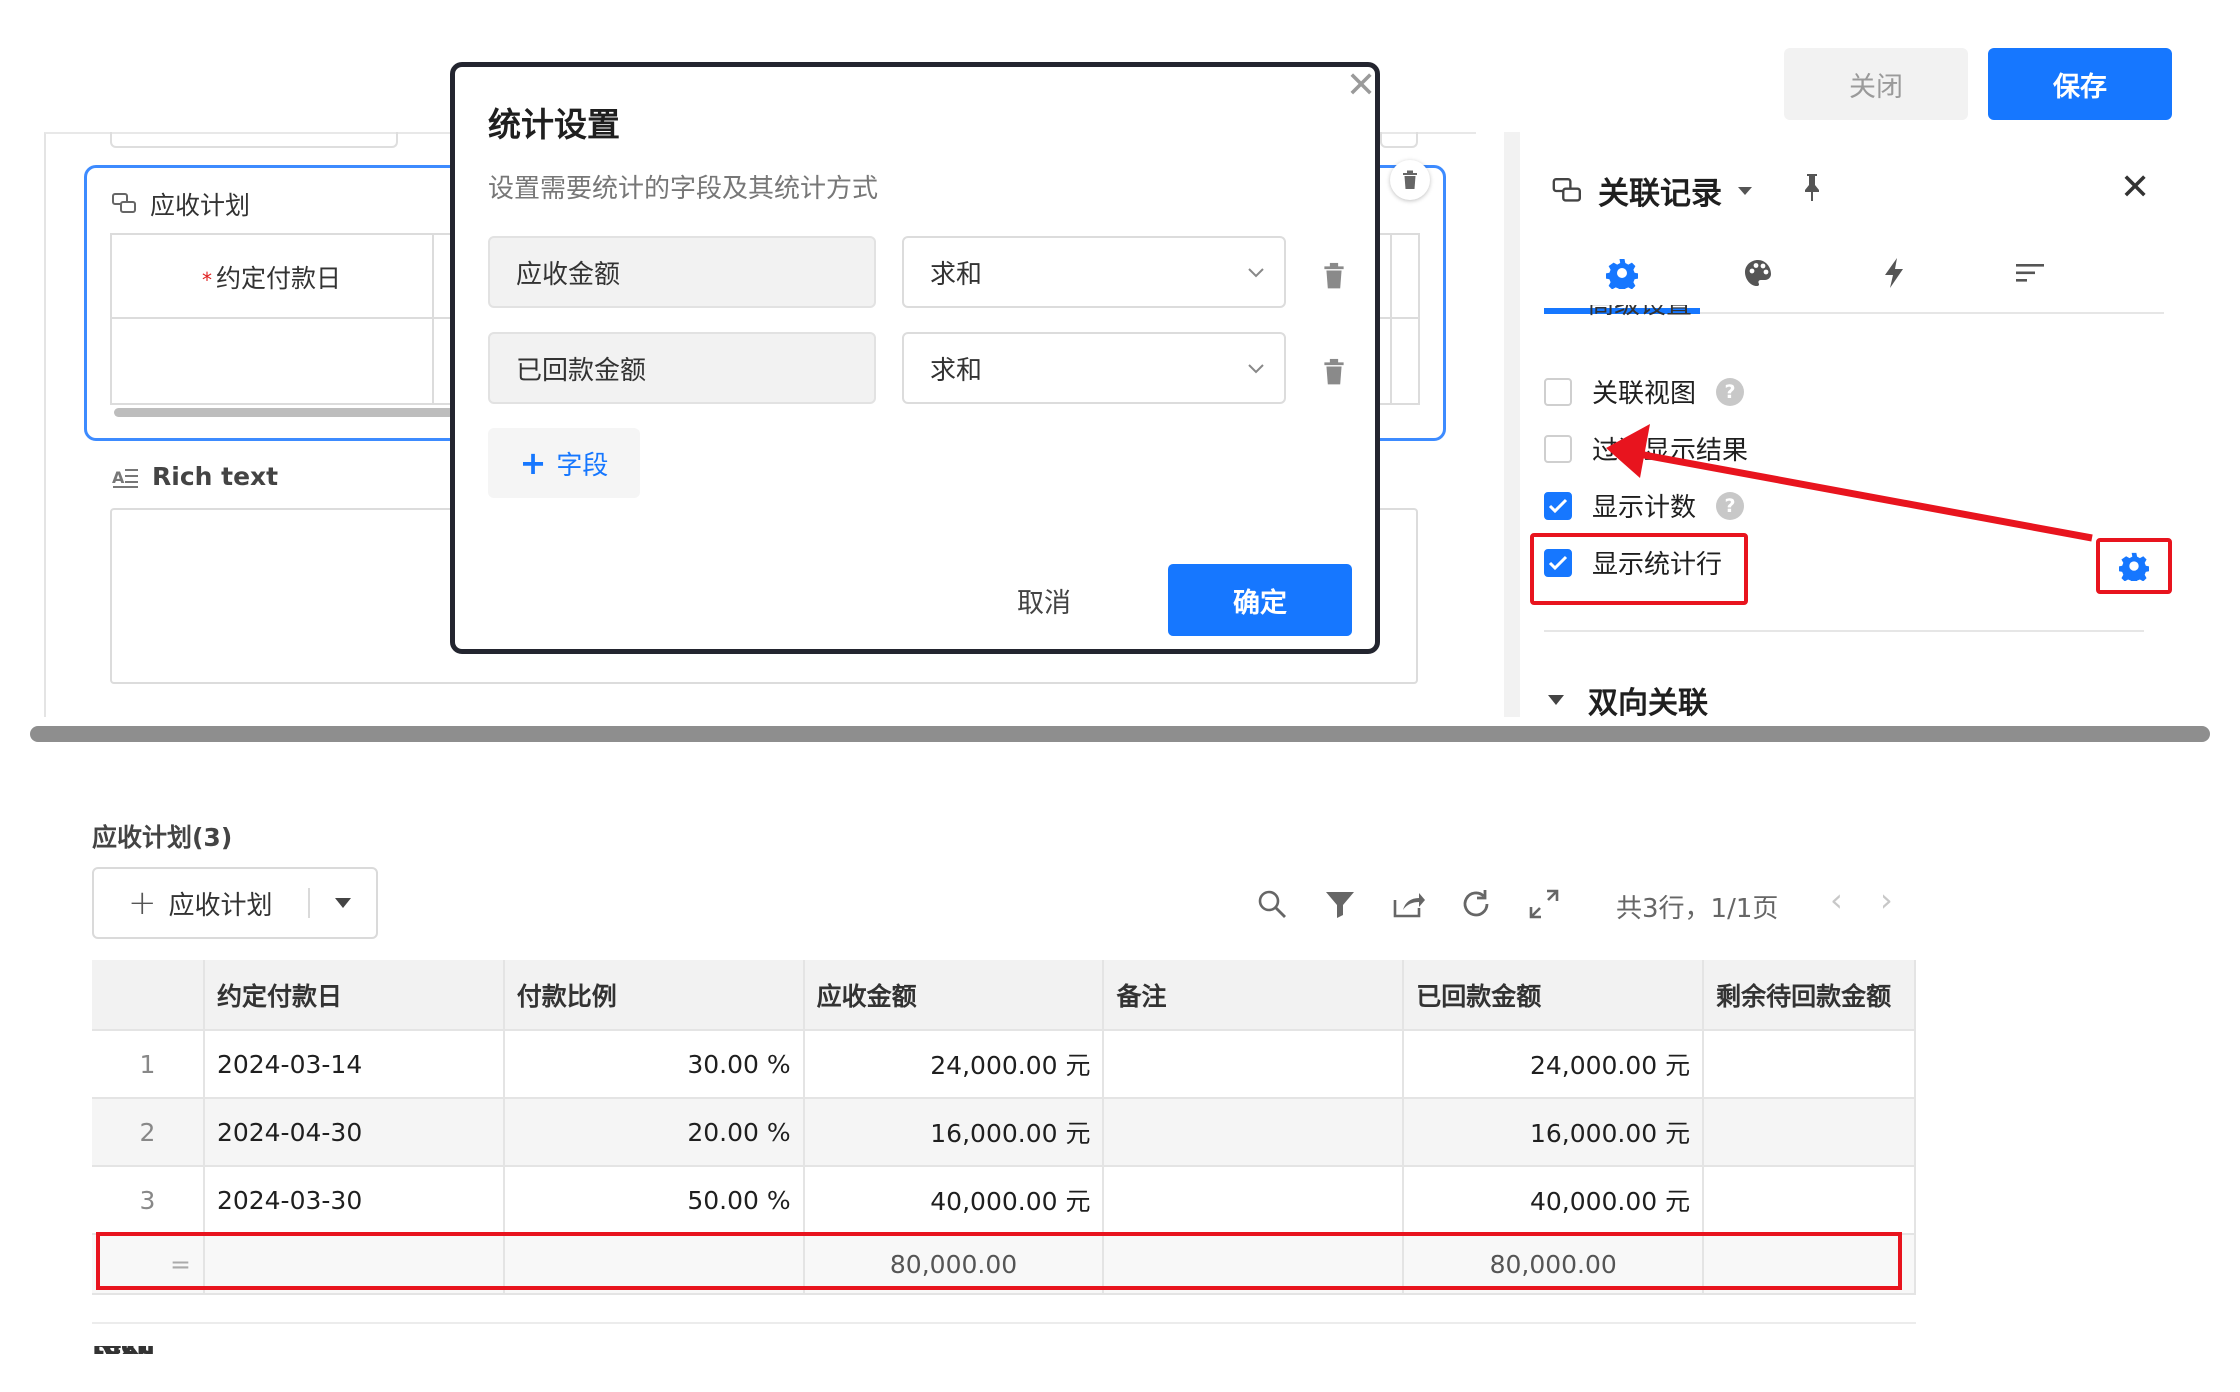 This screenshot has width=2240, height=1392. Describe the element at coordinates (1876, 84) in the screenshot. I see `close-button: 关闭` at that location.